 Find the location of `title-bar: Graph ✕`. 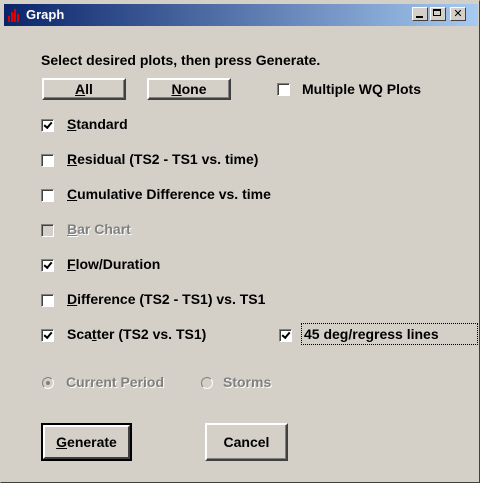

title-bar: Graph ✕ is located at coordinates (241, 15).